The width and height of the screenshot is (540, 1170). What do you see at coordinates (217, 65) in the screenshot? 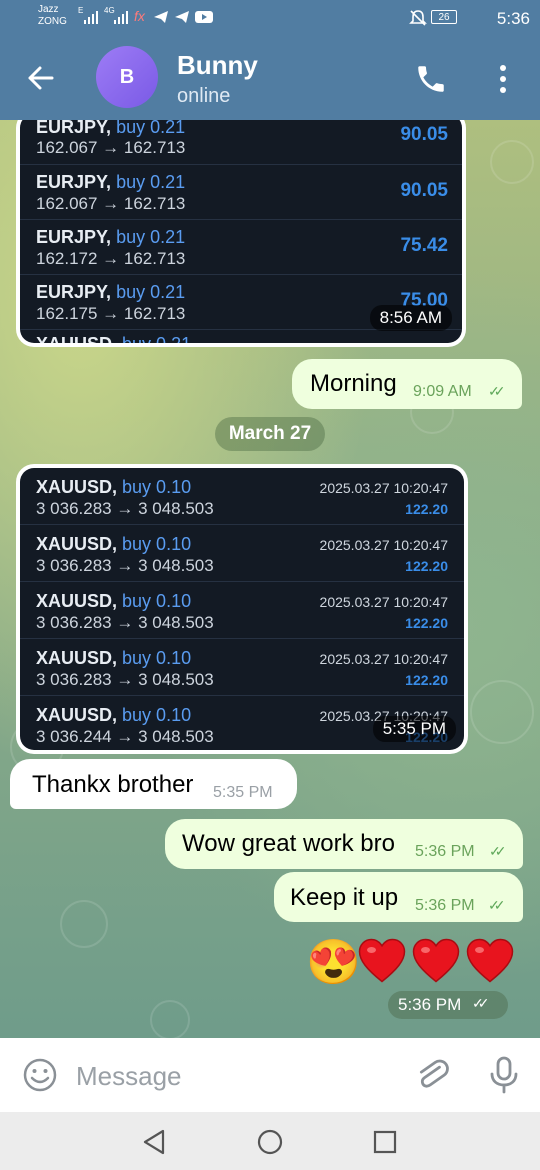
I see `contact-name: Bunny` at bounding box center [217, 65].